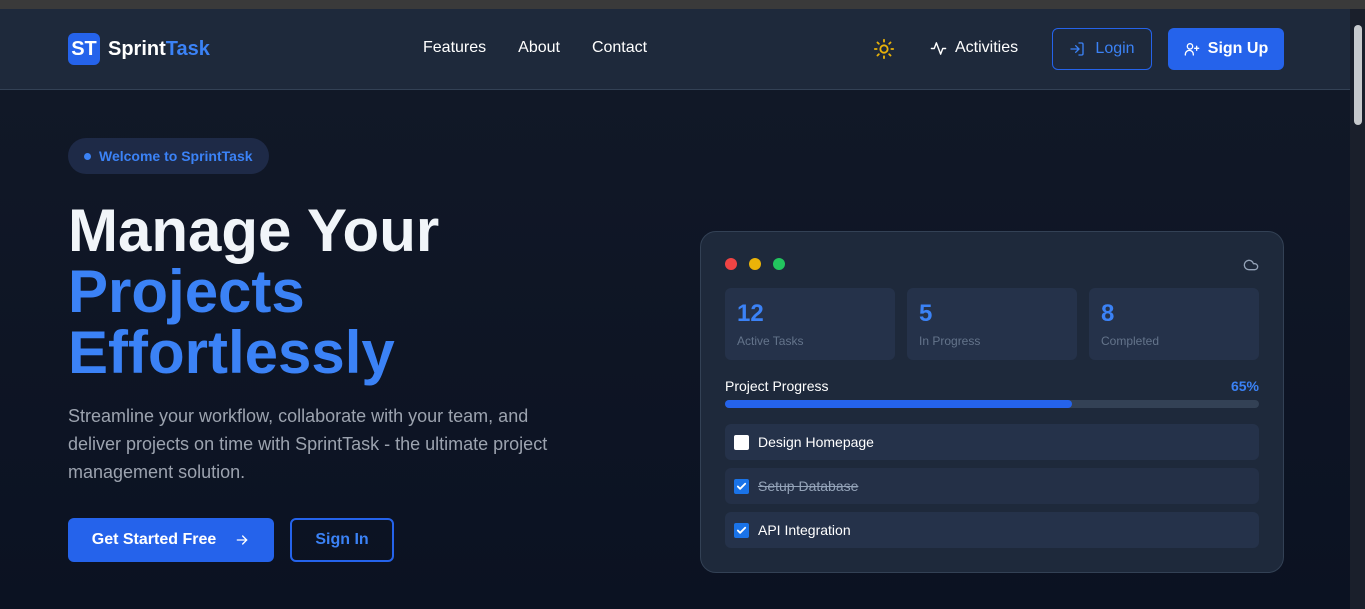 The height and width of the screenshot is (609, 1365). Describe the element at coordinates (539, 48) in the screenshot. I see `nav-link-about: About` at that location.